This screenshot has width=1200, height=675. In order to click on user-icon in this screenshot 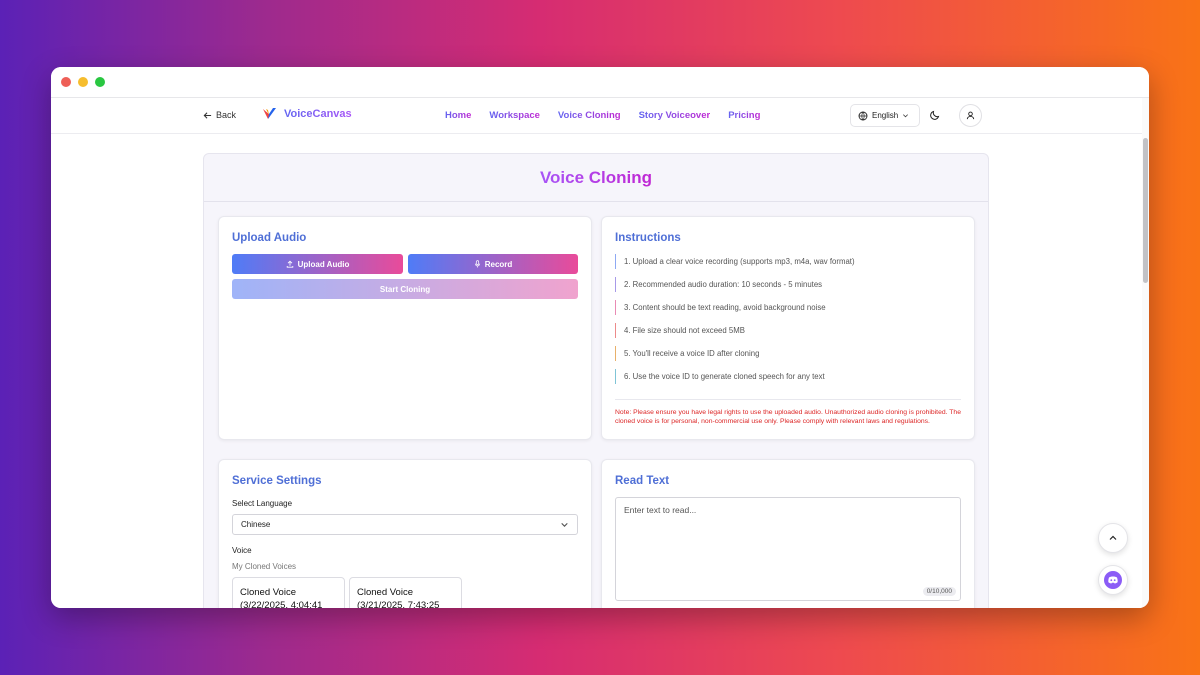, I will do `click(970, 115)`.